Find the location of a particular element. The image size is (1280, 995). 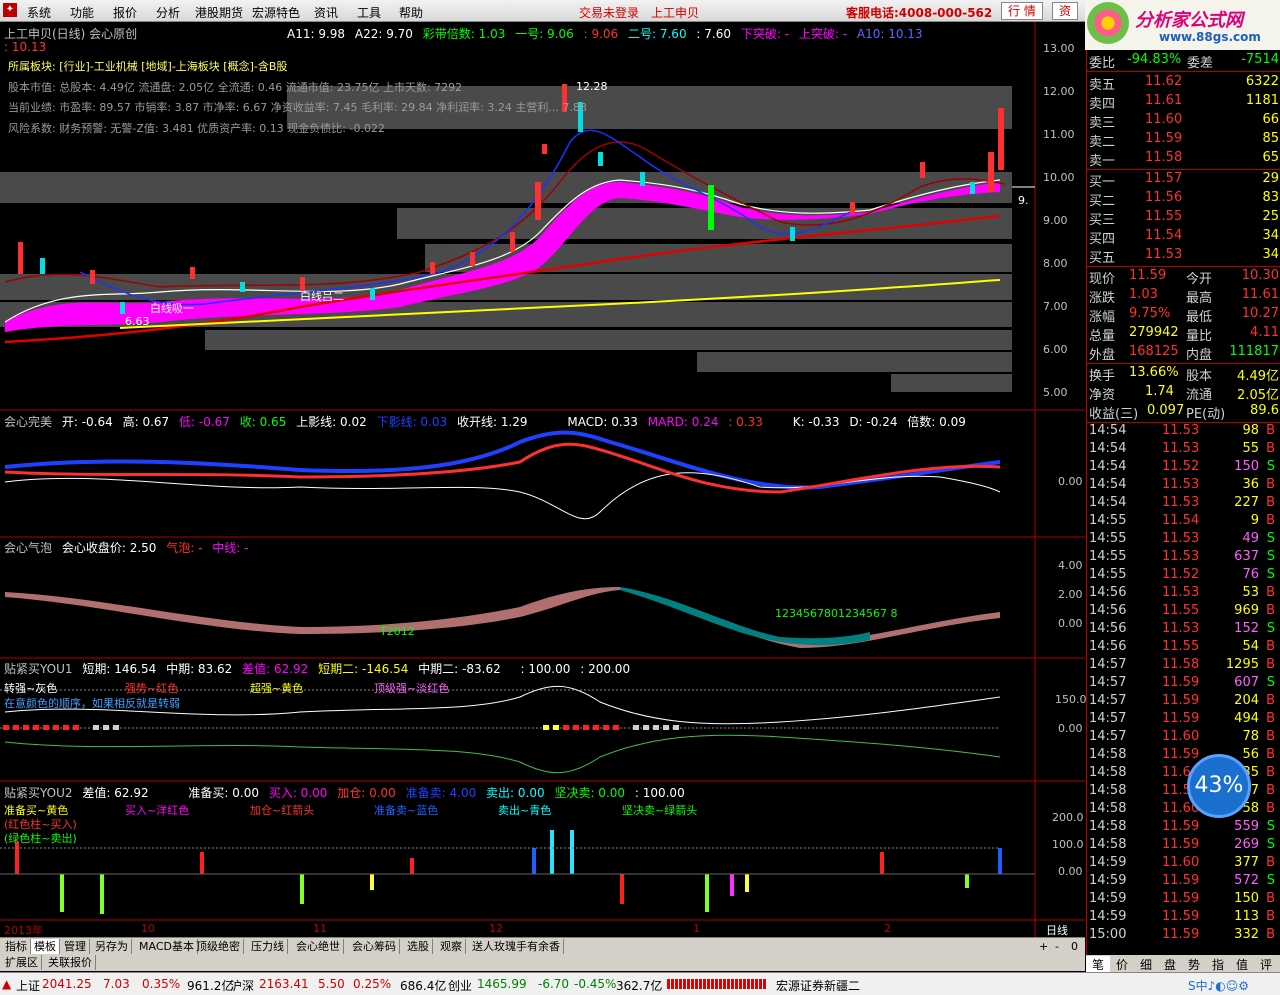

tab-template: 模板 is located at coordinates (45, 946).